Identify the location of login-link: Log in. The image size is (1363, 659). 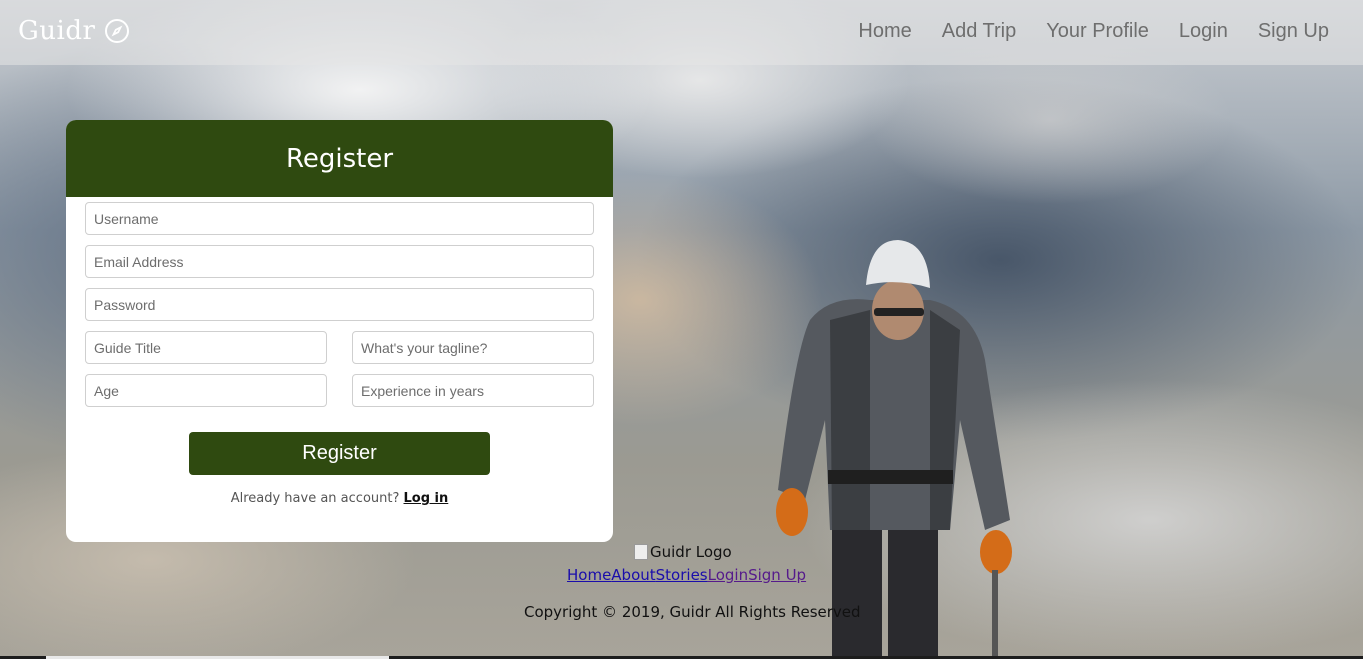
(426, 498).